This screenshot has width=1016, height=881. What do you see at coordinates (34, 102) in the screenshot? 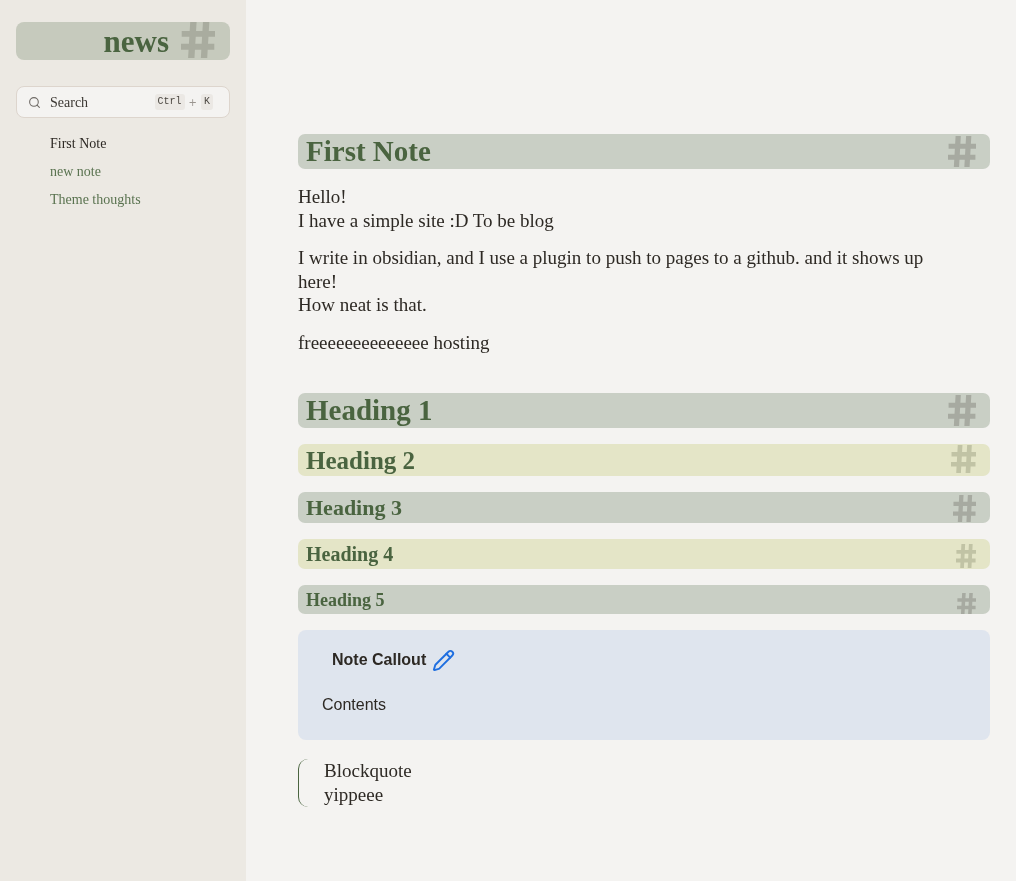
I see `search-icon` at bounding box center [34, 102].